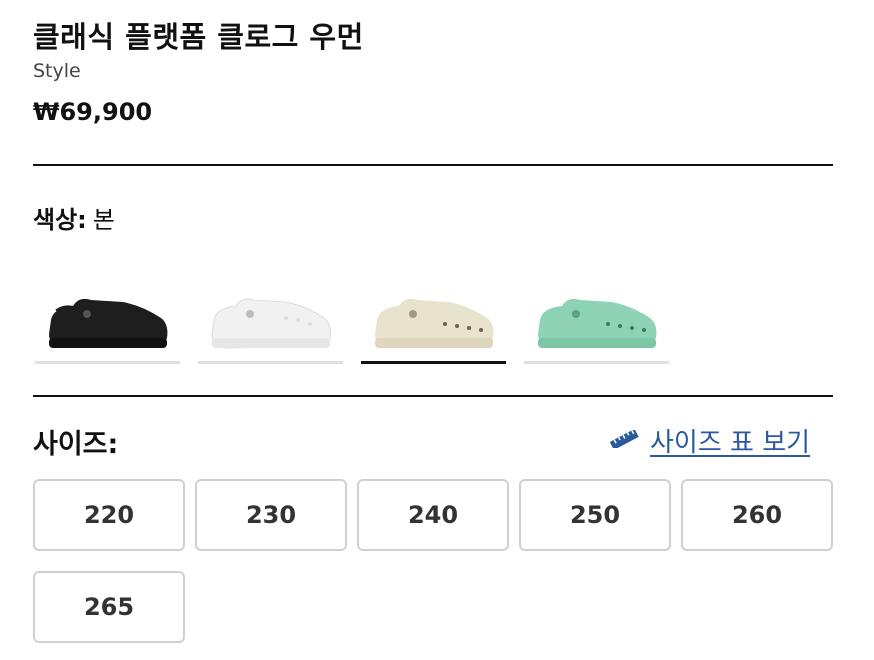  Describe the element at coordinates (624, 440) in the screenshot. I see `ruler-icon` at that location.